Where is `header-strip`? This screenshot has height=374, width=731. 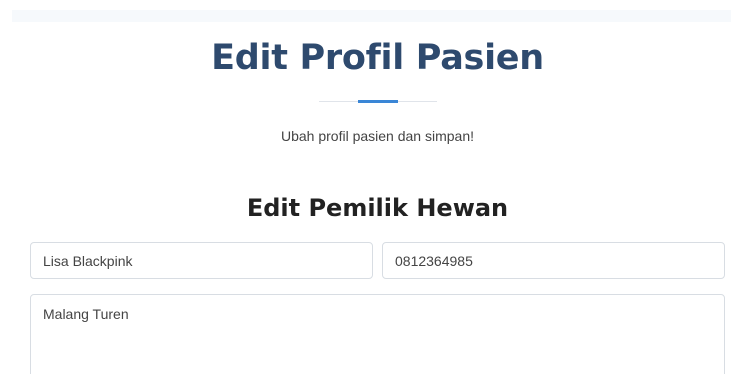
header-strip is located at coordinates (371, 16).